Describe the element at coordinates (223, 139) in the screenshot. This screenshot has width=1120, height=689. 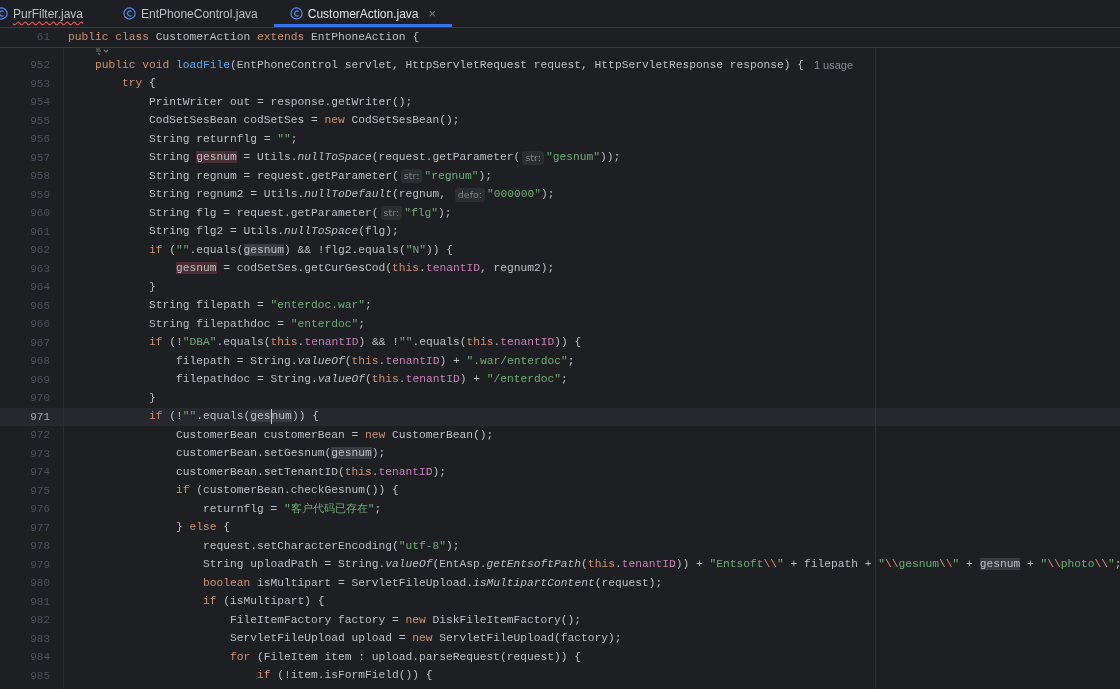
I see `code-text: String returnflg = "";` at that location.